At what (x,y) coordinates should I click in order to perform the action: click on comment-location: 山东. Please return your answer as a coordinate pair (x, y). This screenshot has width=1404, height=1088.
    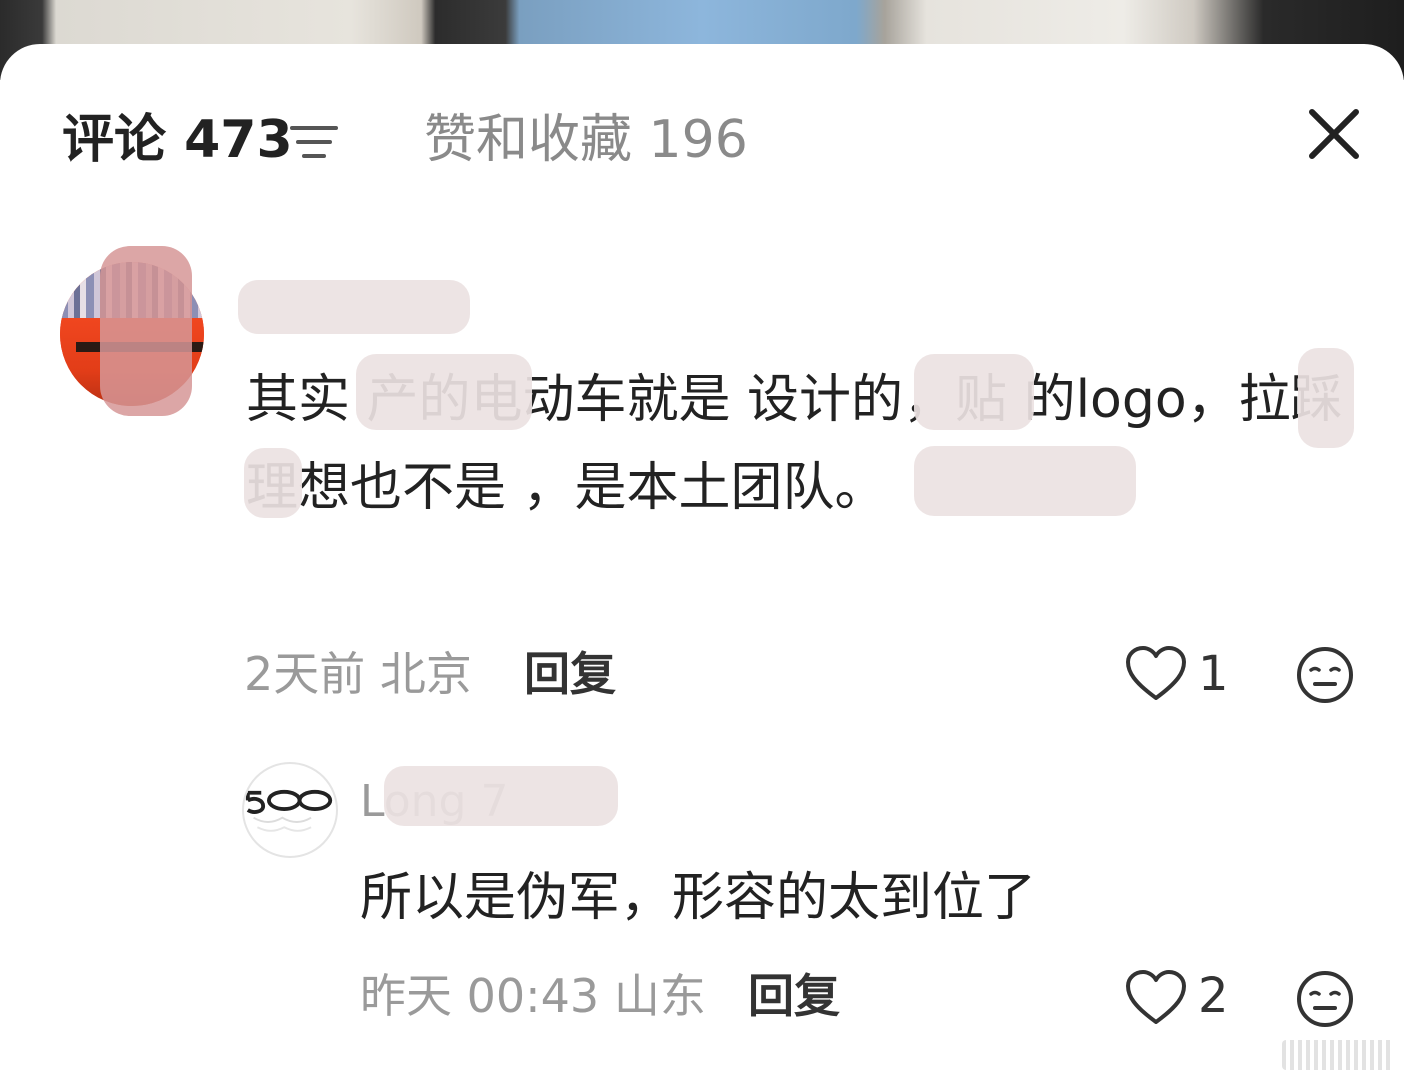
    Looking at the image, I should click on (659, 996).